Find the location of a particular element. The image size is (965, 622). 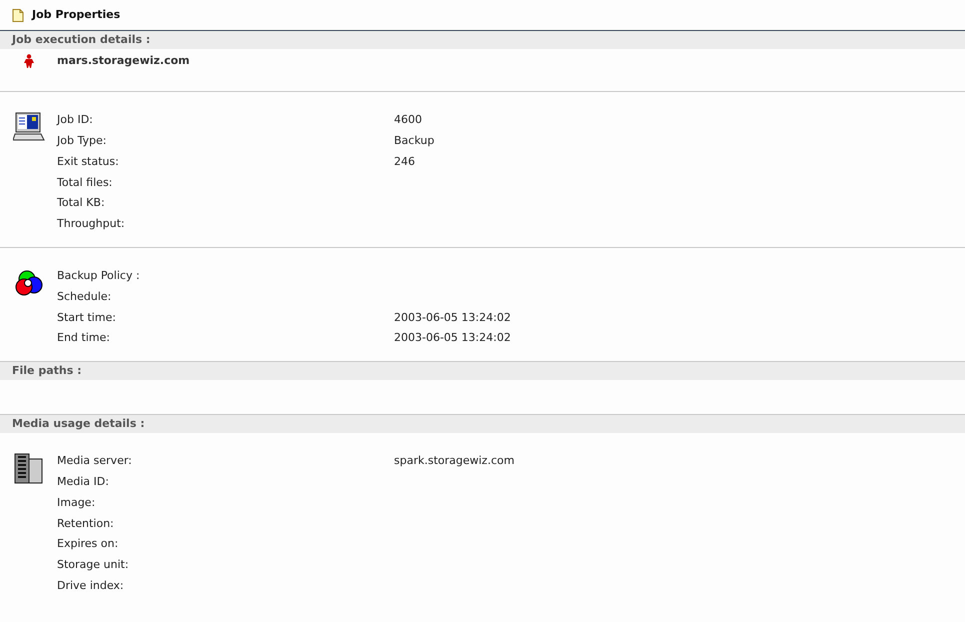

field-label: Retention: is located at coordinates (86, 524).